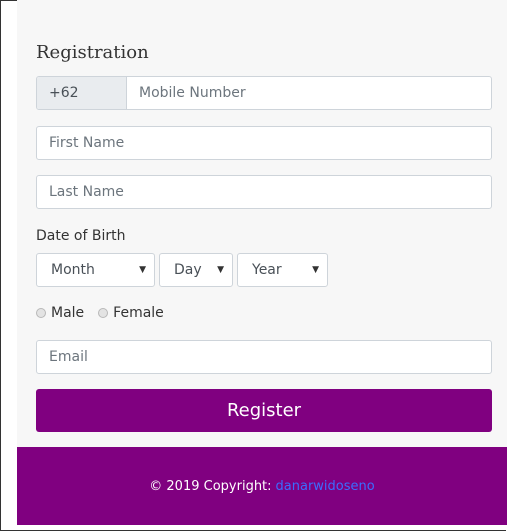 Image resolution: width=507 pixels, height=531 pixels. I want to click on dob-label: Date of Birth, so click(81, 236).